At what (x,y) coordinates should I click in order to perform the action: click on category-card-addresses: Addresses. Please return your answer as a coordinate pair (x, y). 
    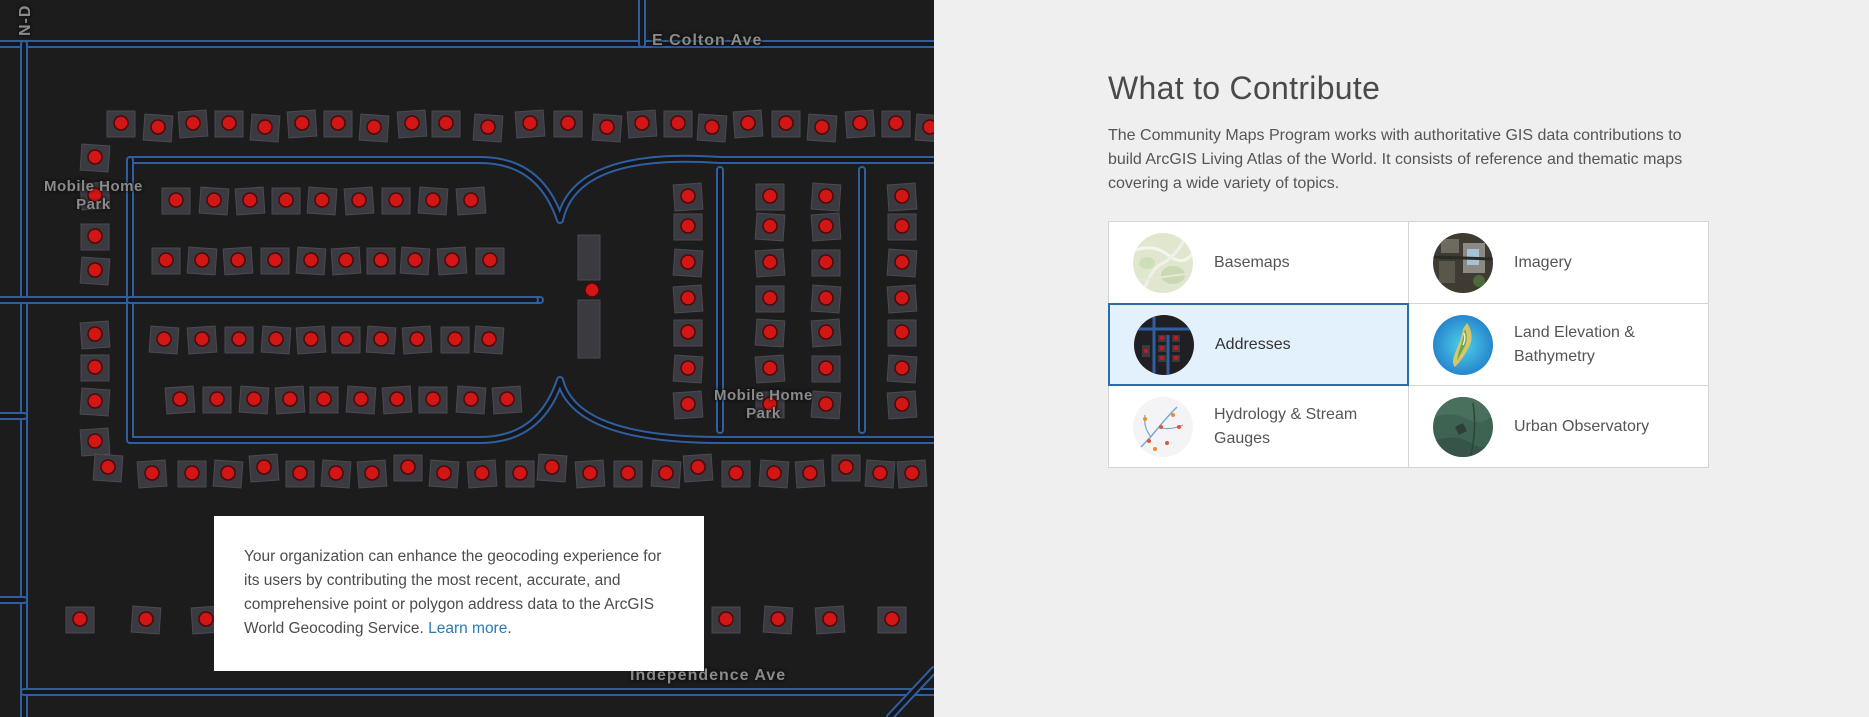
    Looking at the image, I should click on (1258, 344).